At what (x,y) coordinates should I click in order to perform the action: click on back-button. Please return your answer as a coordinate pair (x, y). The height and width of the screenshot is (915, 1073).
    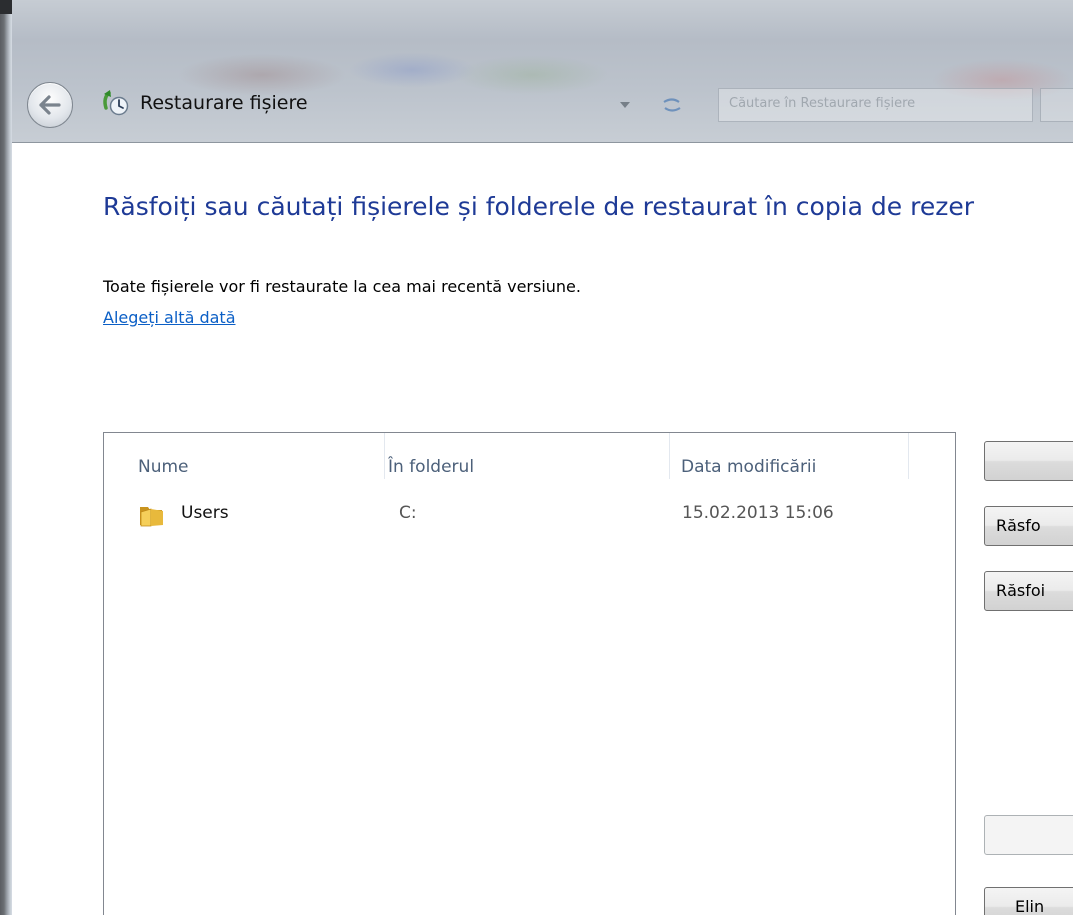
    Looking at the image, I should click on (50, 105).